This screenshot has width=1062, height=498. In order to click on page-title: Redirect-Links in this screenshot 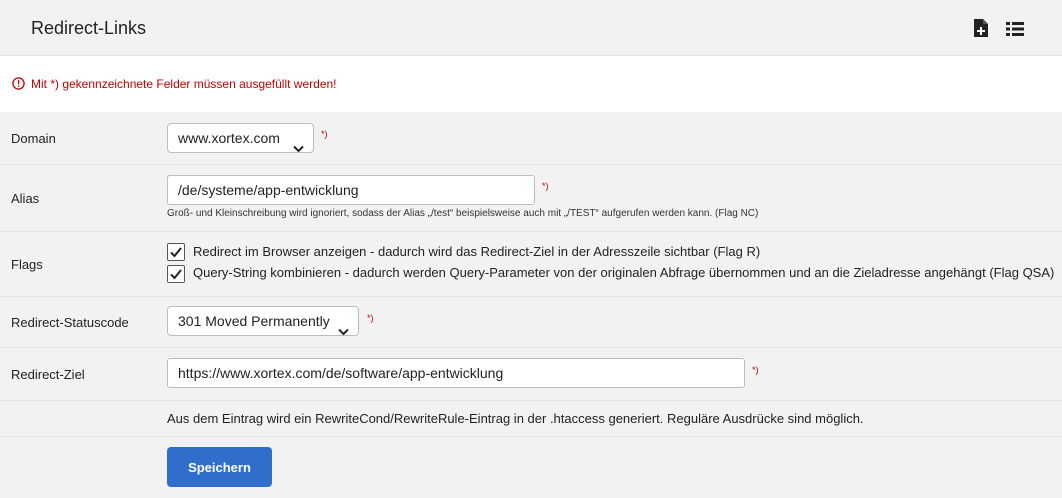, I will do `click(89, 28)`.